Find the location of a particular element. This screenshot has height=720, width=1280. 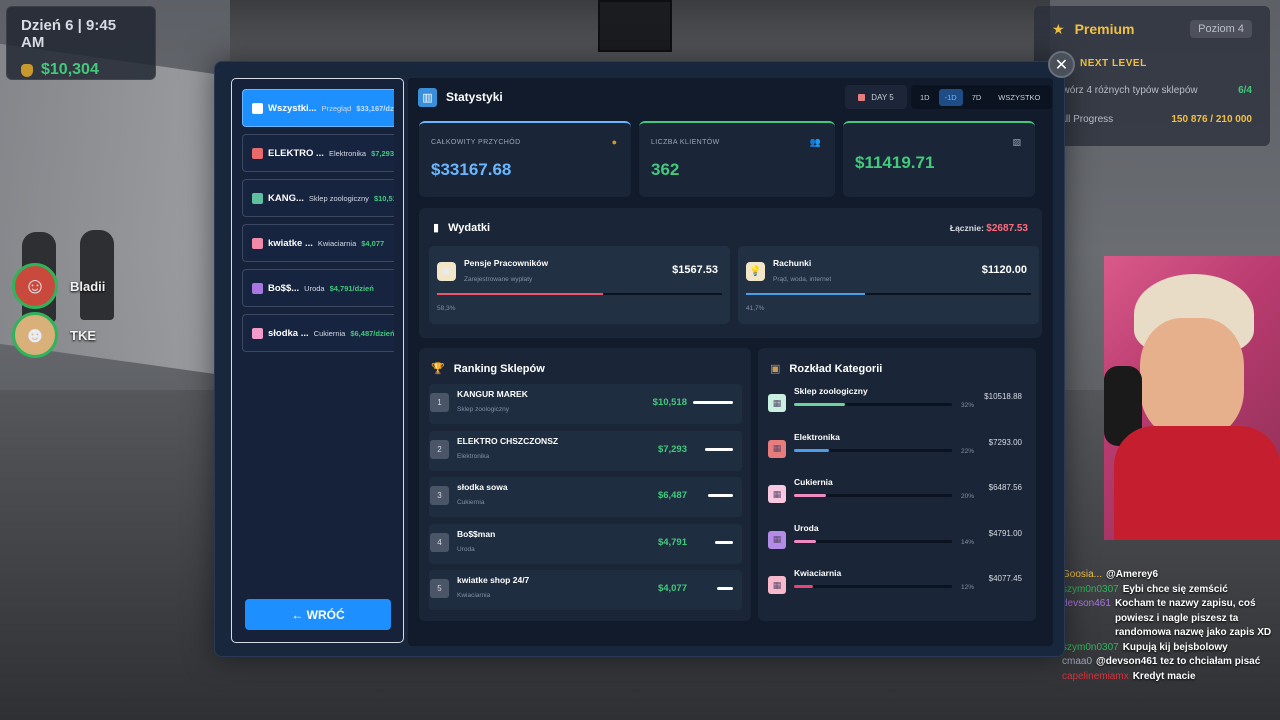

category-row: ▦ Cukiernia 20% $6487.56 is located at coordinates (897, 496).